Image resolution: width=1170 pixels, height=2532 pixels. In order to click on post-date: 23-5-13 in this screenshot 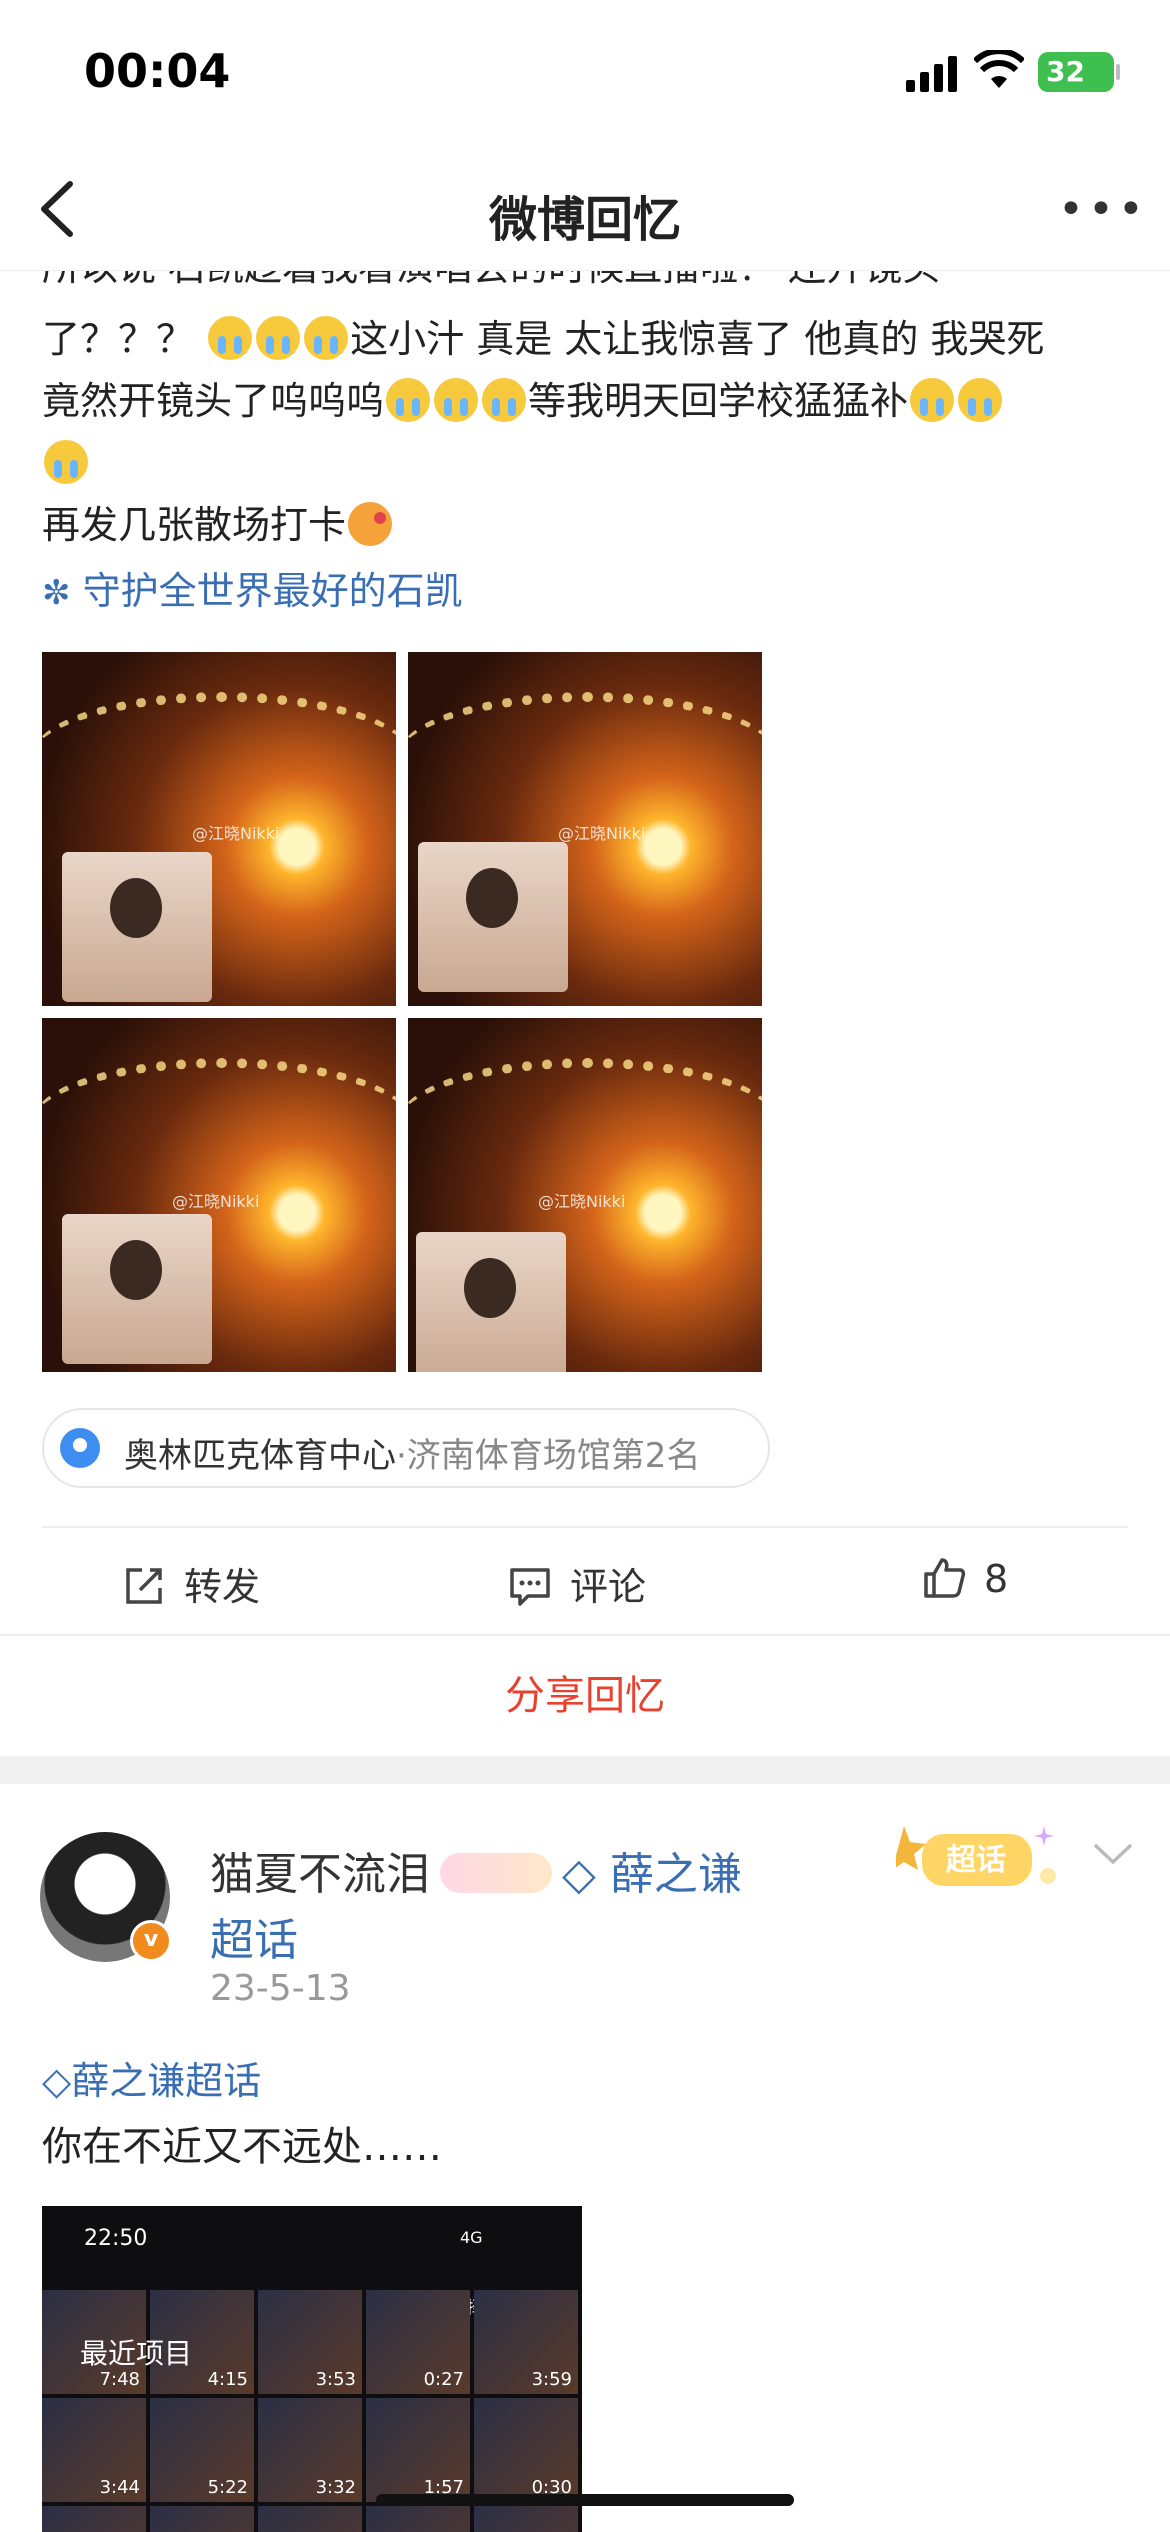, I will do `click(280, 1988)`.